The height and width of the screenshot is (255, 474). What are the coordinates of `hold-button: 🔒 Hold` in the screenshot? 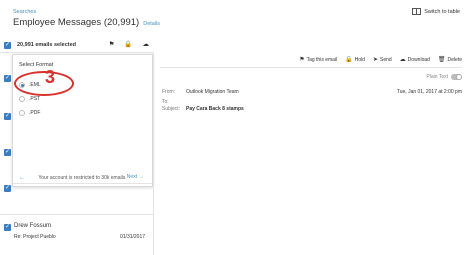 It's located at (355, 60).